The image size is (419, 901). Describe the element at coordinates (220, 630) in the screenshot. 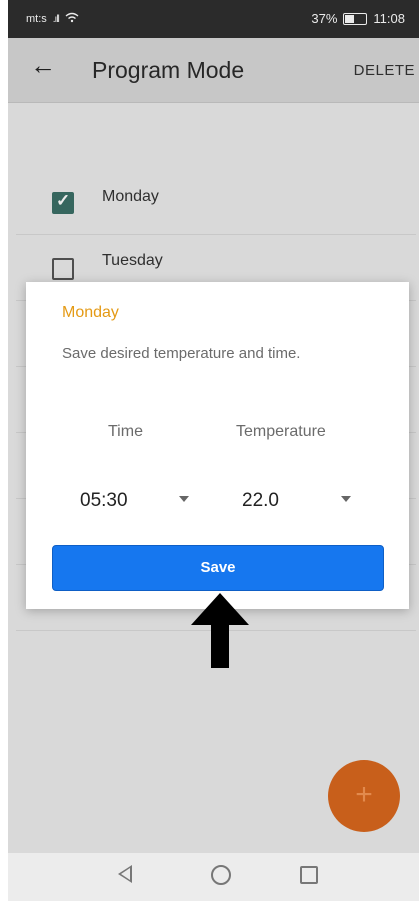

I see `arrow-up-icon` at that location.